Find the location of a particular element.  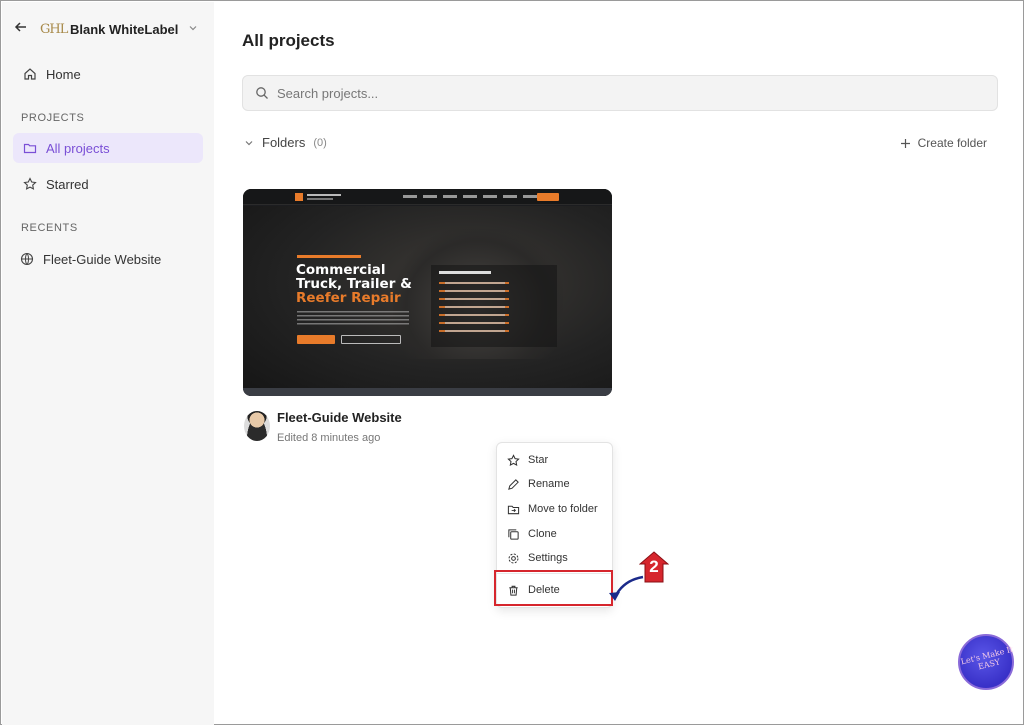

sidebar-item-starred: Starred is located at coordinates (108, 184).